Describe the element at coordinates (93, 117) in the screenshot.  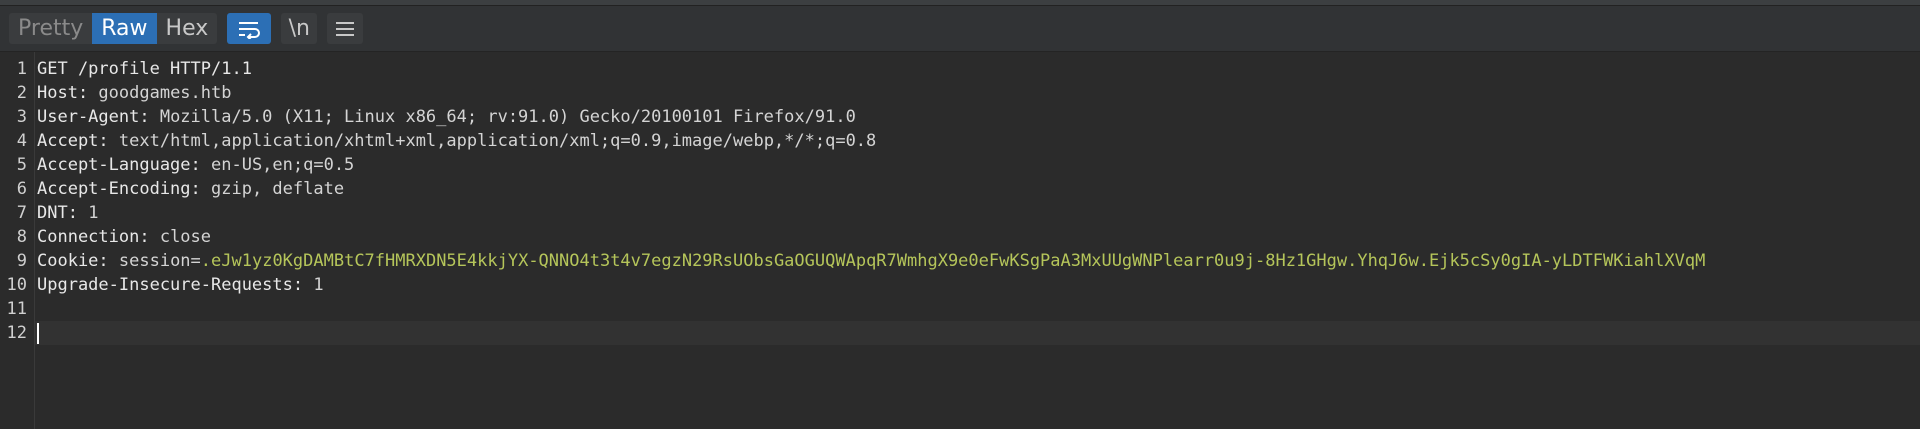
I see `header-name: User-Agent:` at that location.